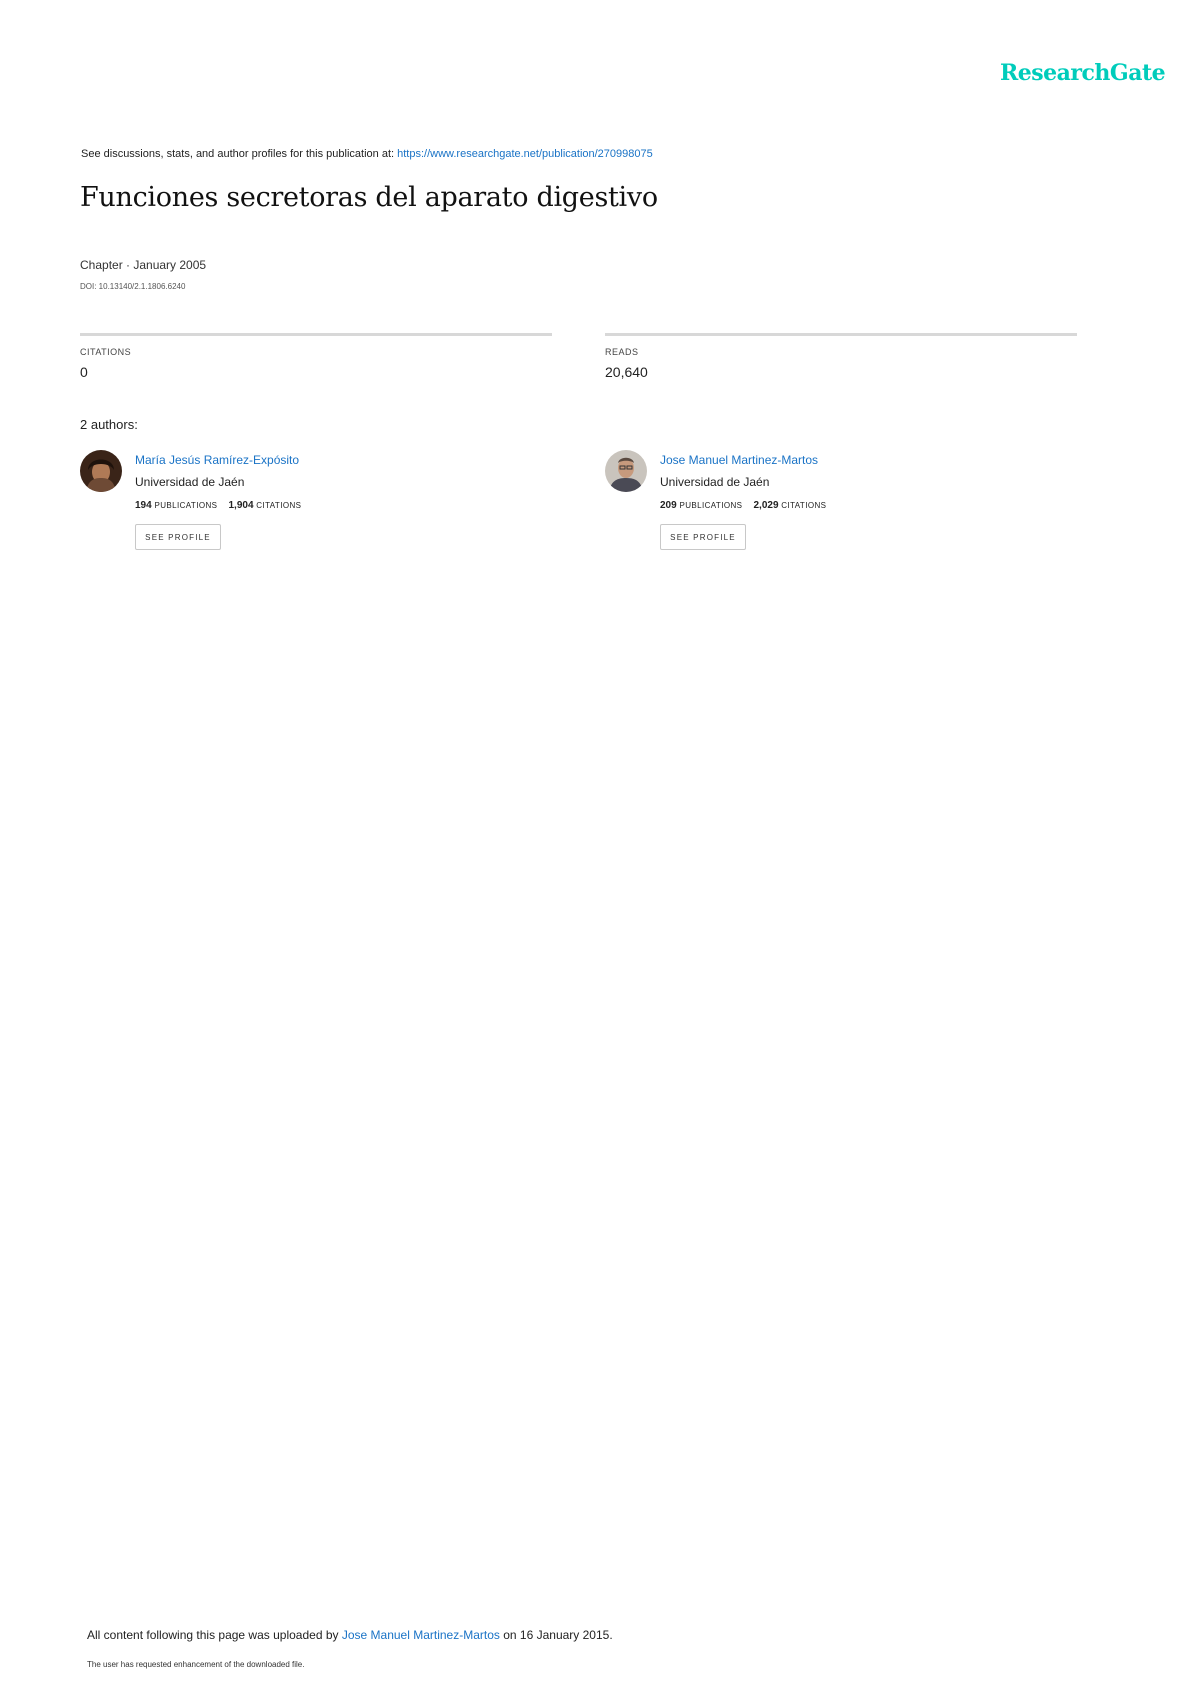 This screenshot has height=1697, width=1200. What do you see at coordinates (626, 372) in the screenshot?
I see `reads-value: 20,640` at bounding box center [626, 372].